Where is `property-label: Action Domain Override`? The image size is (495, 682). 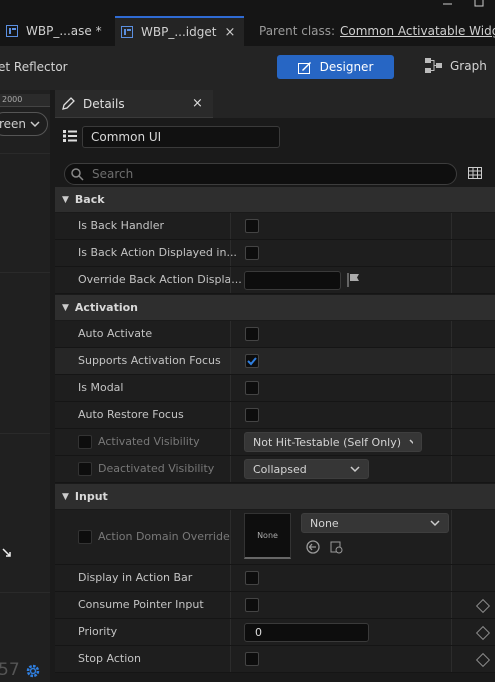
property-label: Action Domain Override is located at coordinates (164, 536).